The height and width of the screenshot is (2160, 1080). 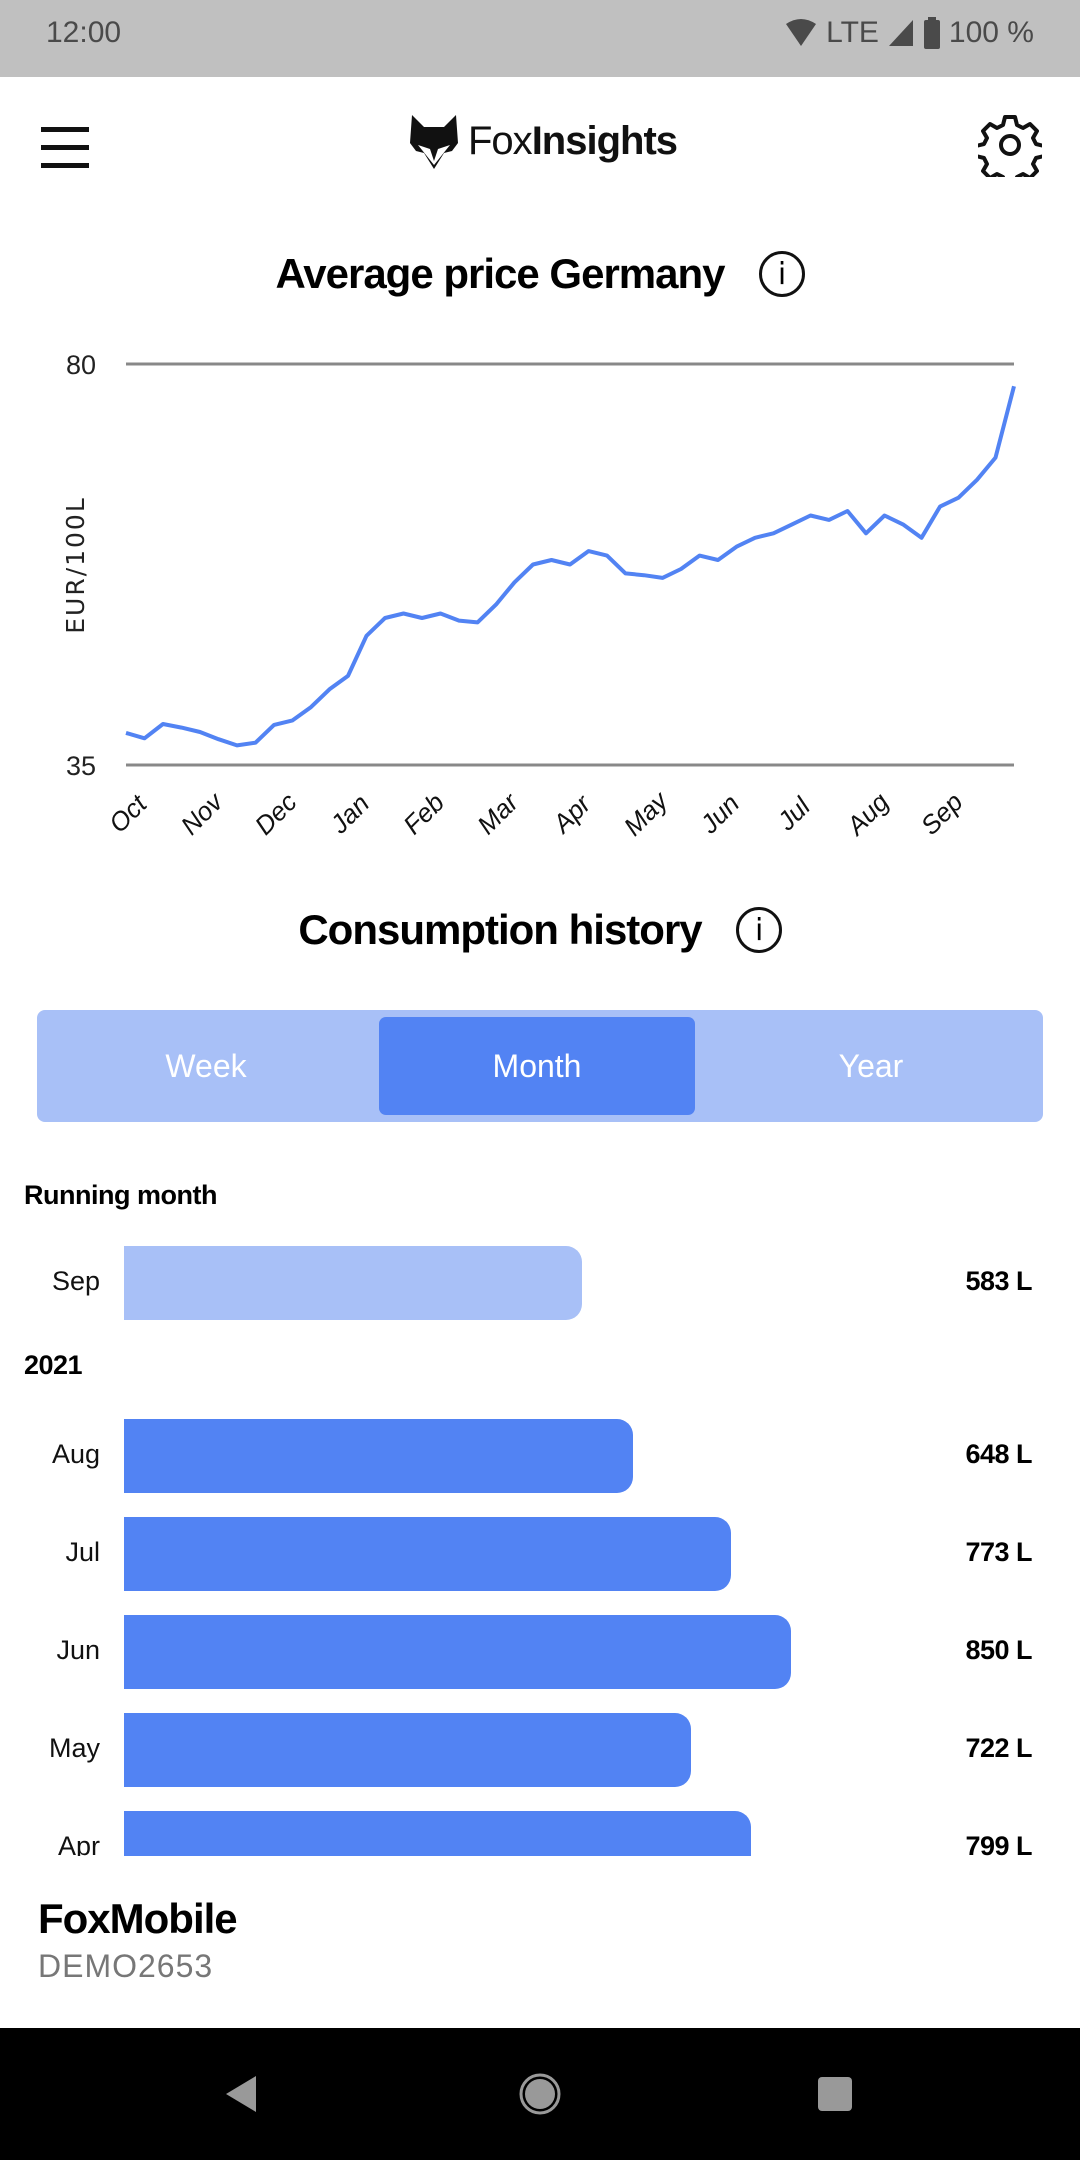 I want to click on network-label: LTE, so click(x=852, y=32).